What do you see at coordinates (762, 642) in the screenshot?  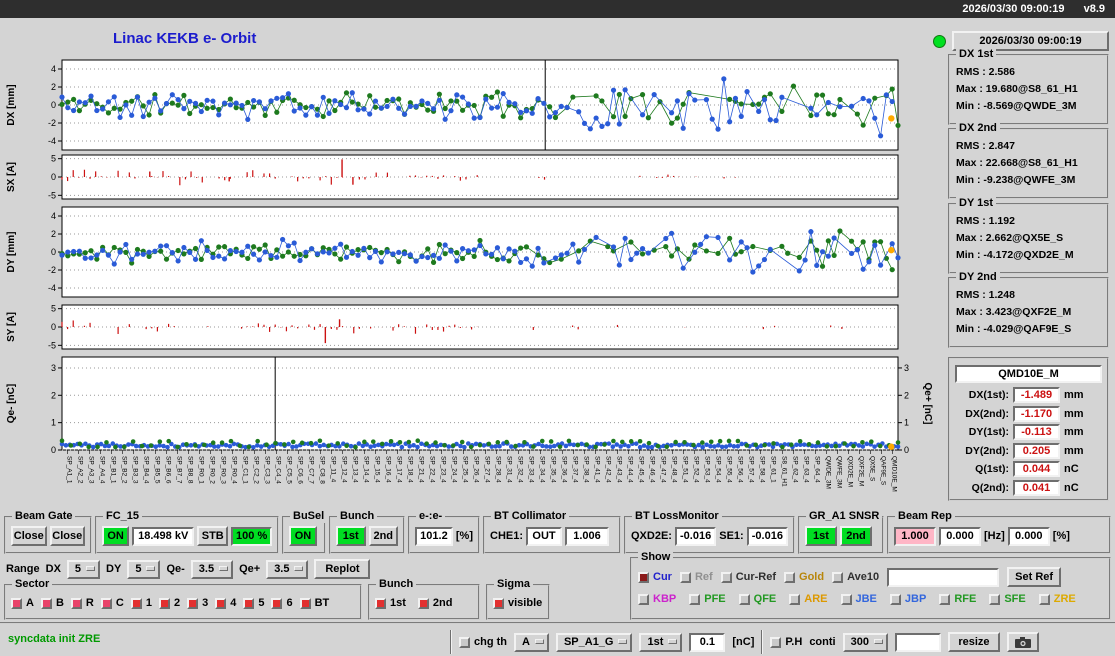 I see `separator` at bounding box center [762, 642].